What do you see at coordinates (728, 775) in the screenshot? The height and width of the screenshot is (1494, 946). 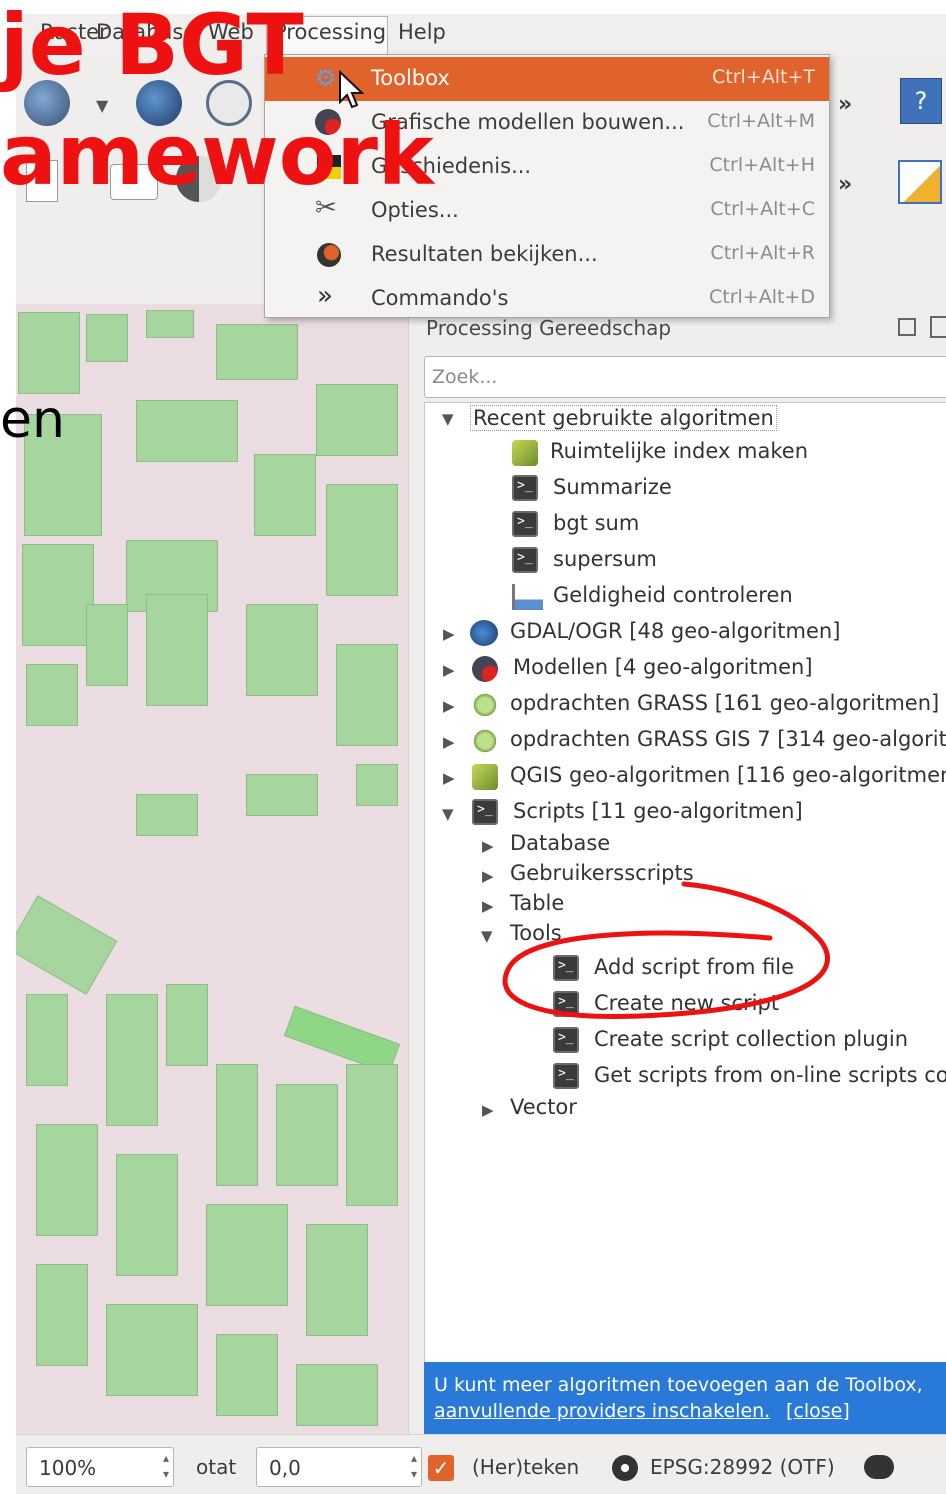 I see `tree-provider: QGIS geo-algoritmen [116 geo-algoritmen]` at bounding box center [728, 775].